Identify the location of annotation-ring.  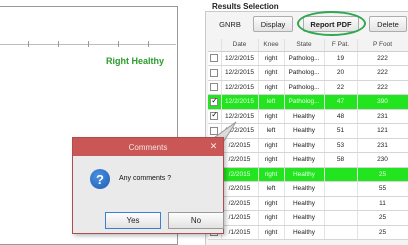
(331, 23).